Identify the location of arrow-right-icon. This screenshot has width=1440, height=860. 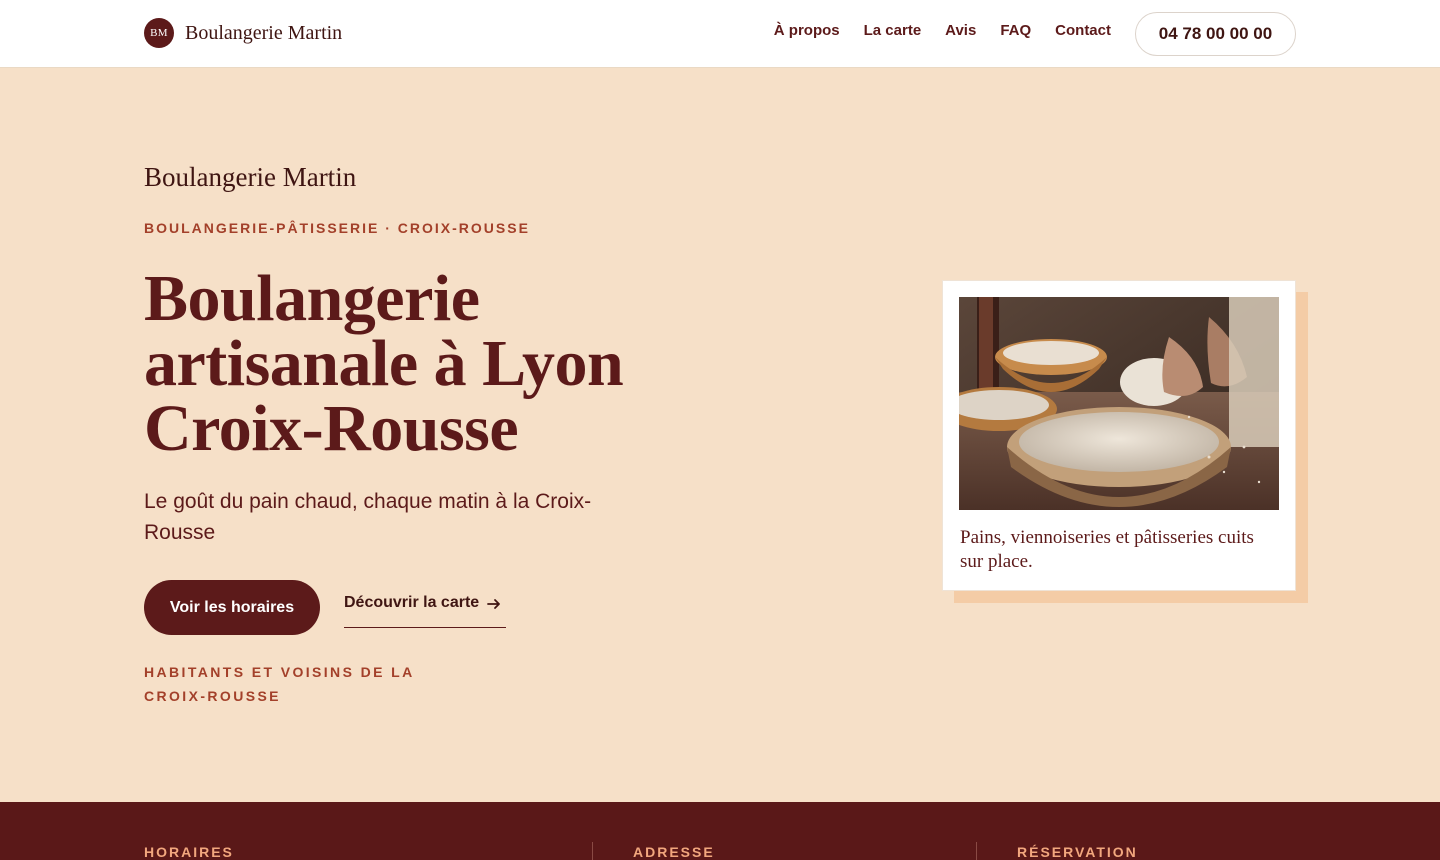
(494, 604).